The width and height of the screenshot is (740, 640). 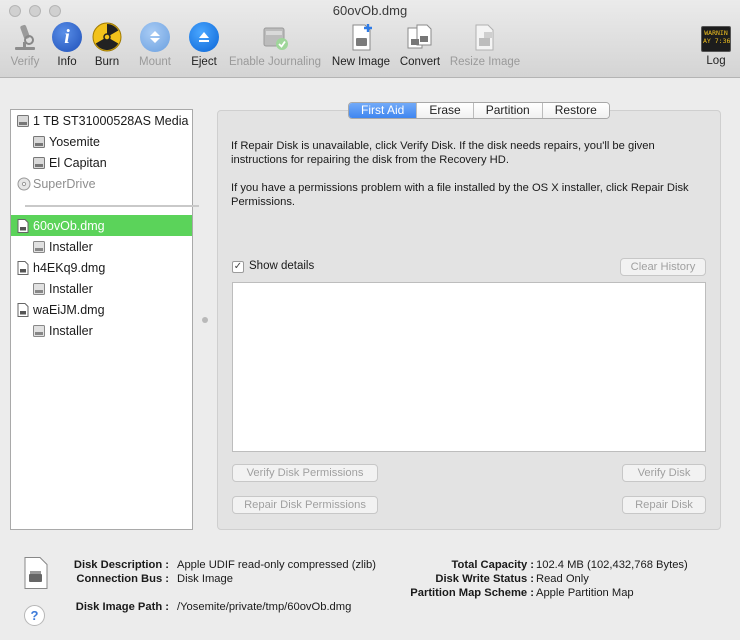 What do you see at coordinates (155, 37) in the screenshot?
I see `mount-icon` at bounding box center [155, 37].